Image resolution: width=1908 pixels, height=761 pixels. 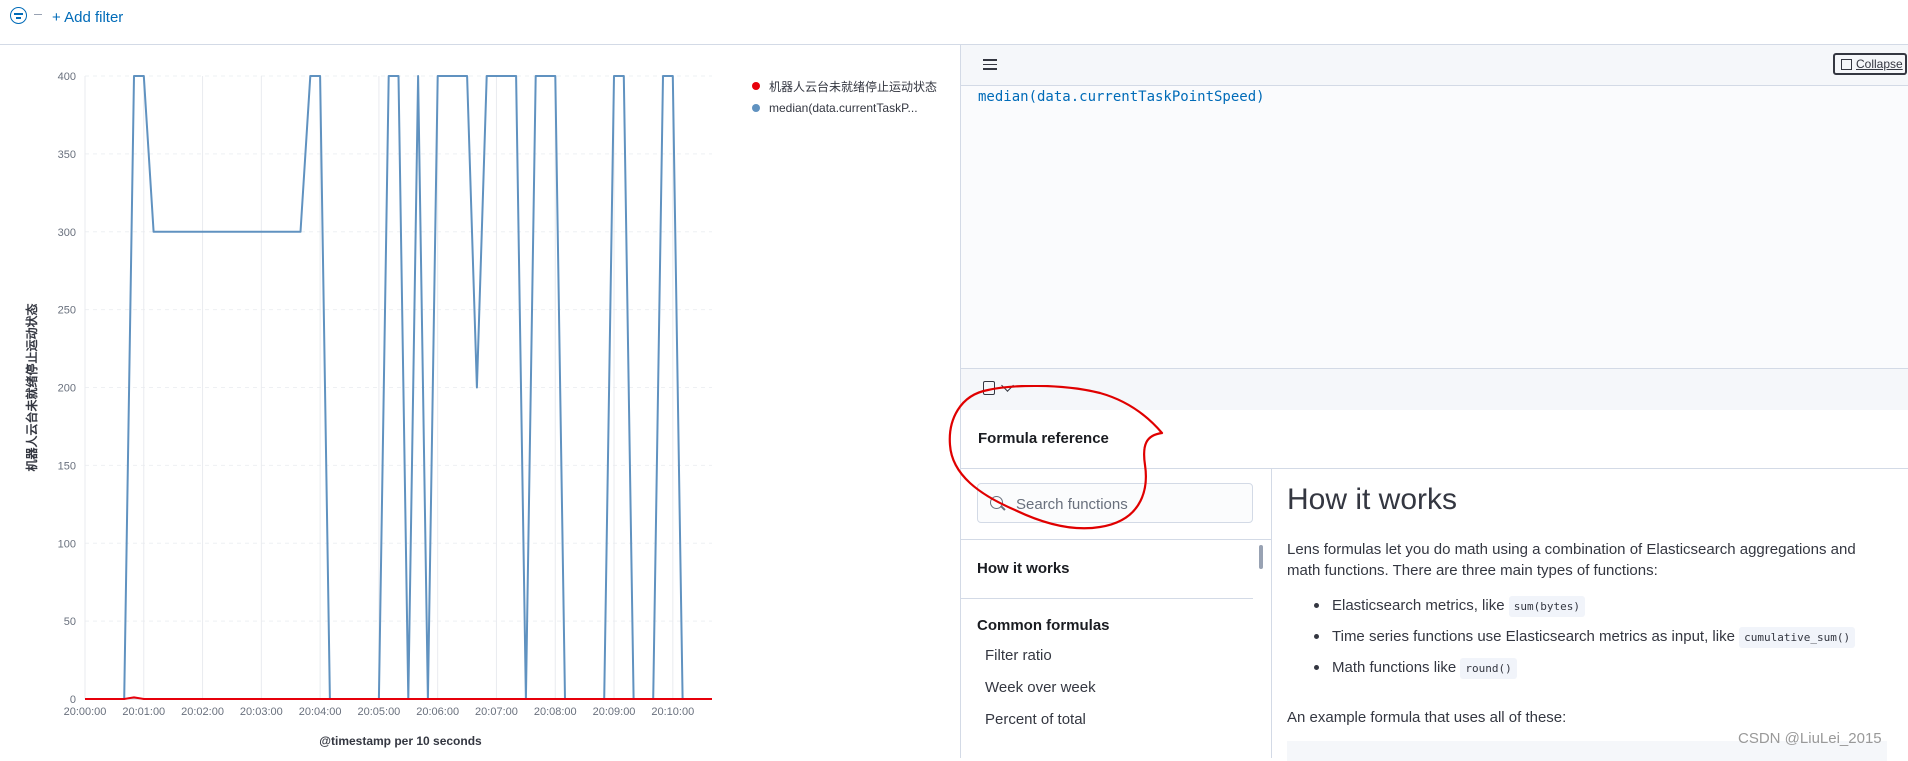 What do you see at coordinates (1488, 668) in the screenshot?
I see `code-snippet: round()` at bounding box center [1488, 668].